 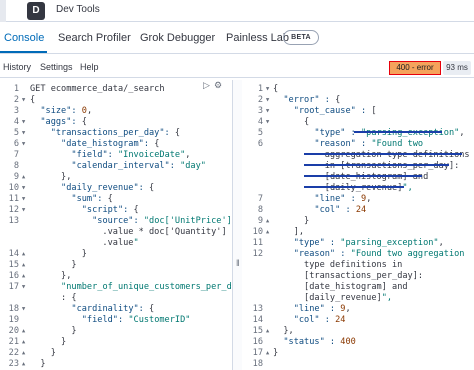 What do you see at coordinates (13, 188) in the screenshot?
I see `line-number: 10` at bounding box center [13, 188].